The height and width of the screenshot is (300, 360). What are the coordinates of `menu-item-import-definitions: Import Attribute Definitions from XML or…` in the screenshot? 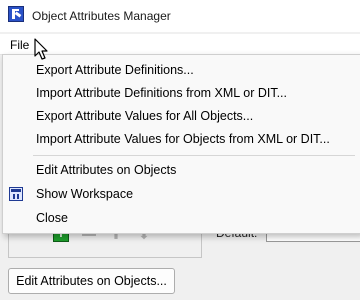 It's located at (161, 93).